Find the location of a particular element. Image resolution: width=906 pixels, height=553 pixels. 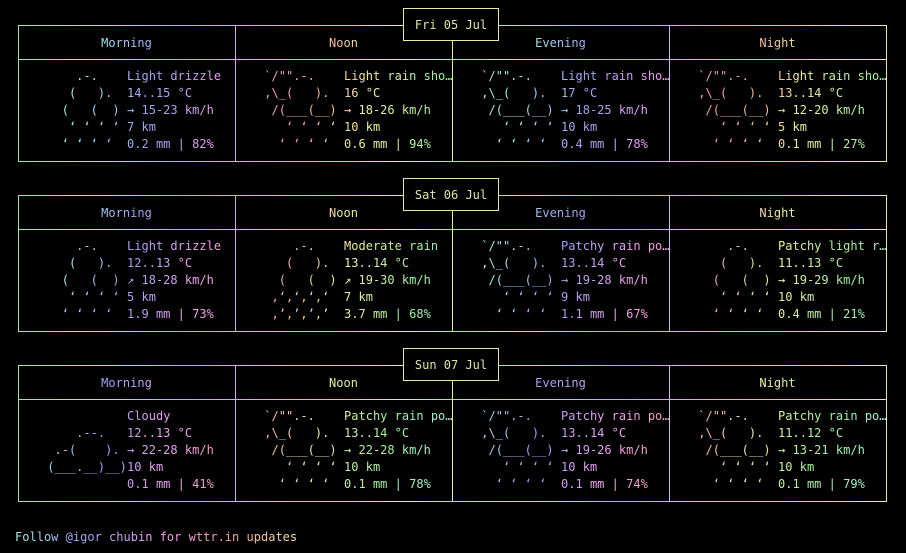

period-label-text: Evening is located at coordinates (560, 383).